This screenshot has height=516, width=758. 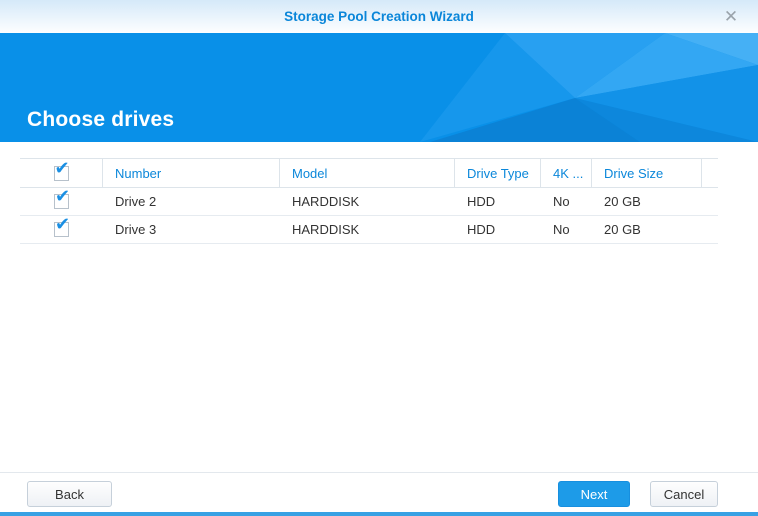 I want to click on bottom-accent-strip, so click(x=379, y=514).